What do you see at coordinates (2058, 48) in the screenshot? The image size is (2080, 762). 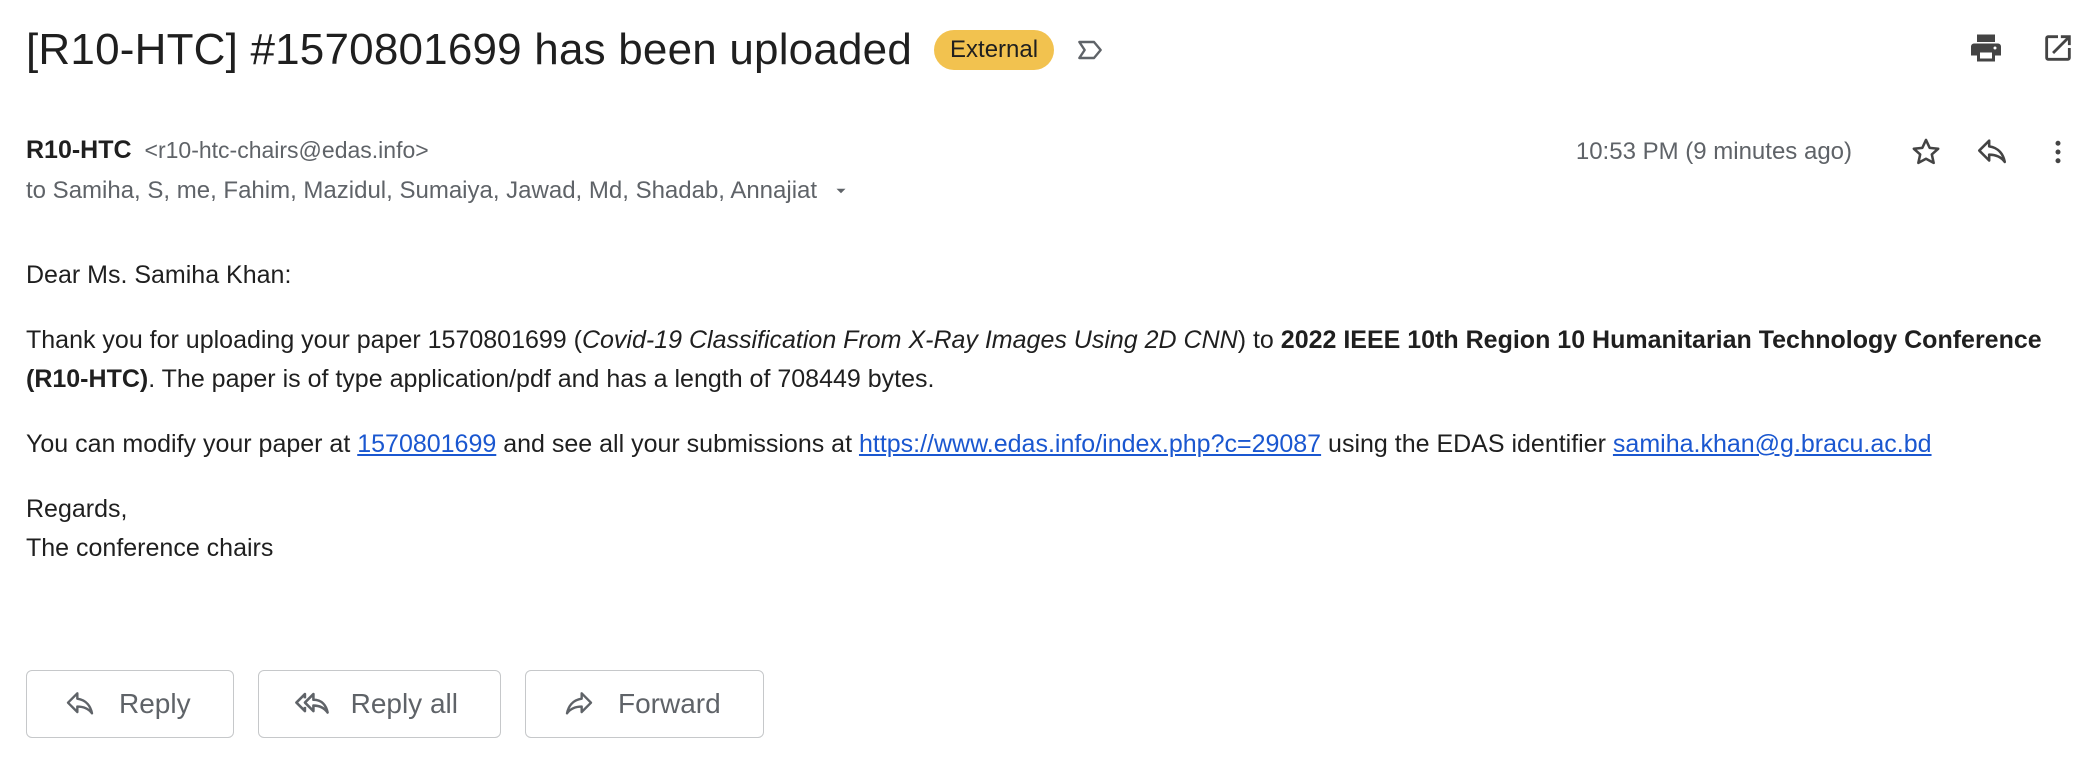 I see `open-in-new-window-icon` at bounding box center [2058, 48].